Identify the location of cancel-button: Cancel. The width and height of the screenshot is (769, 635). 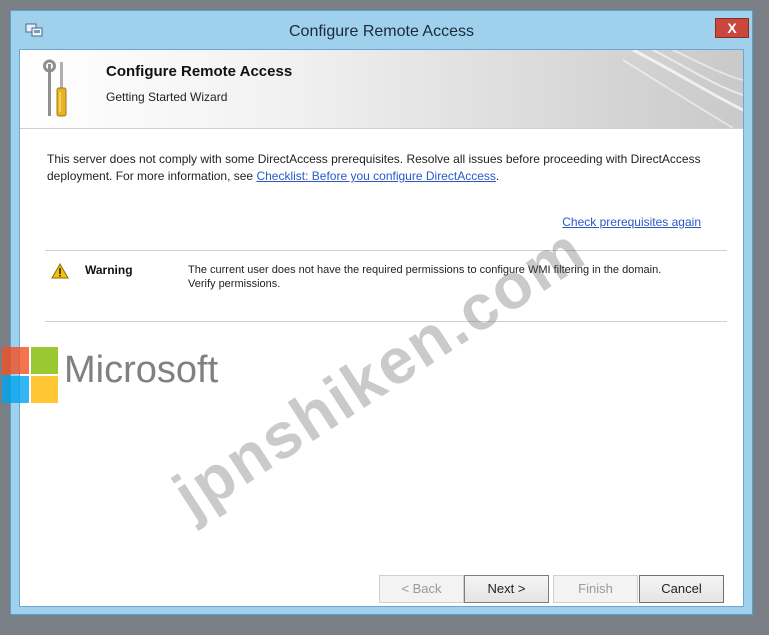
(681, 589).